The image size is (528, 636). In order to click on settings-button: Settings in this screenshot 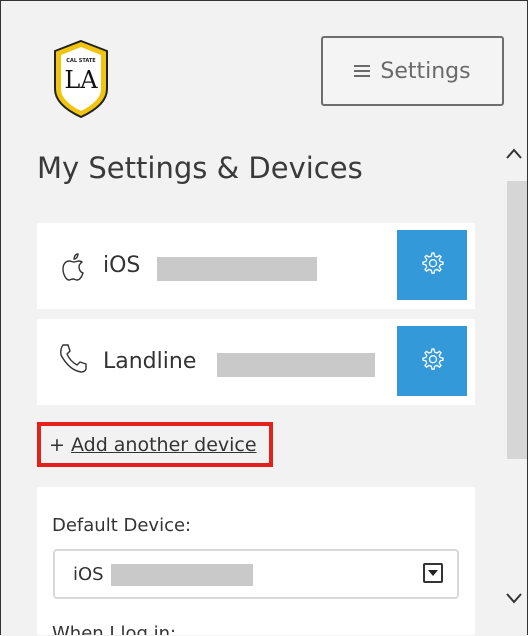, I will do `click(412, 71)`.